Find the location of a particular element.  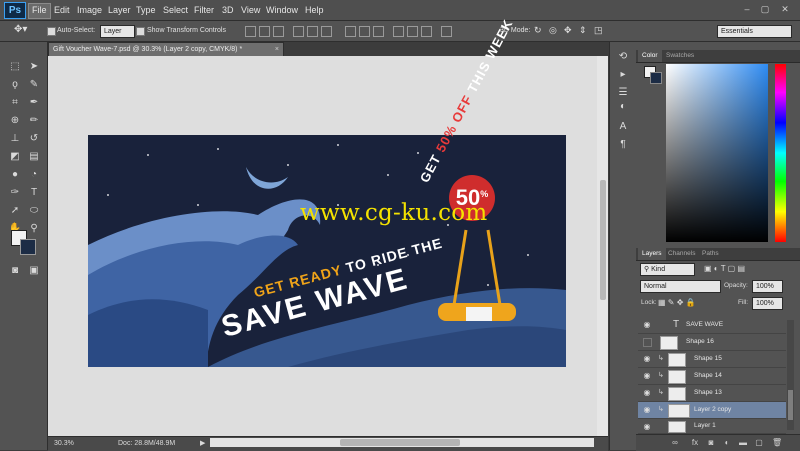

fx-icon: fx is located at coordinates (695, 443).